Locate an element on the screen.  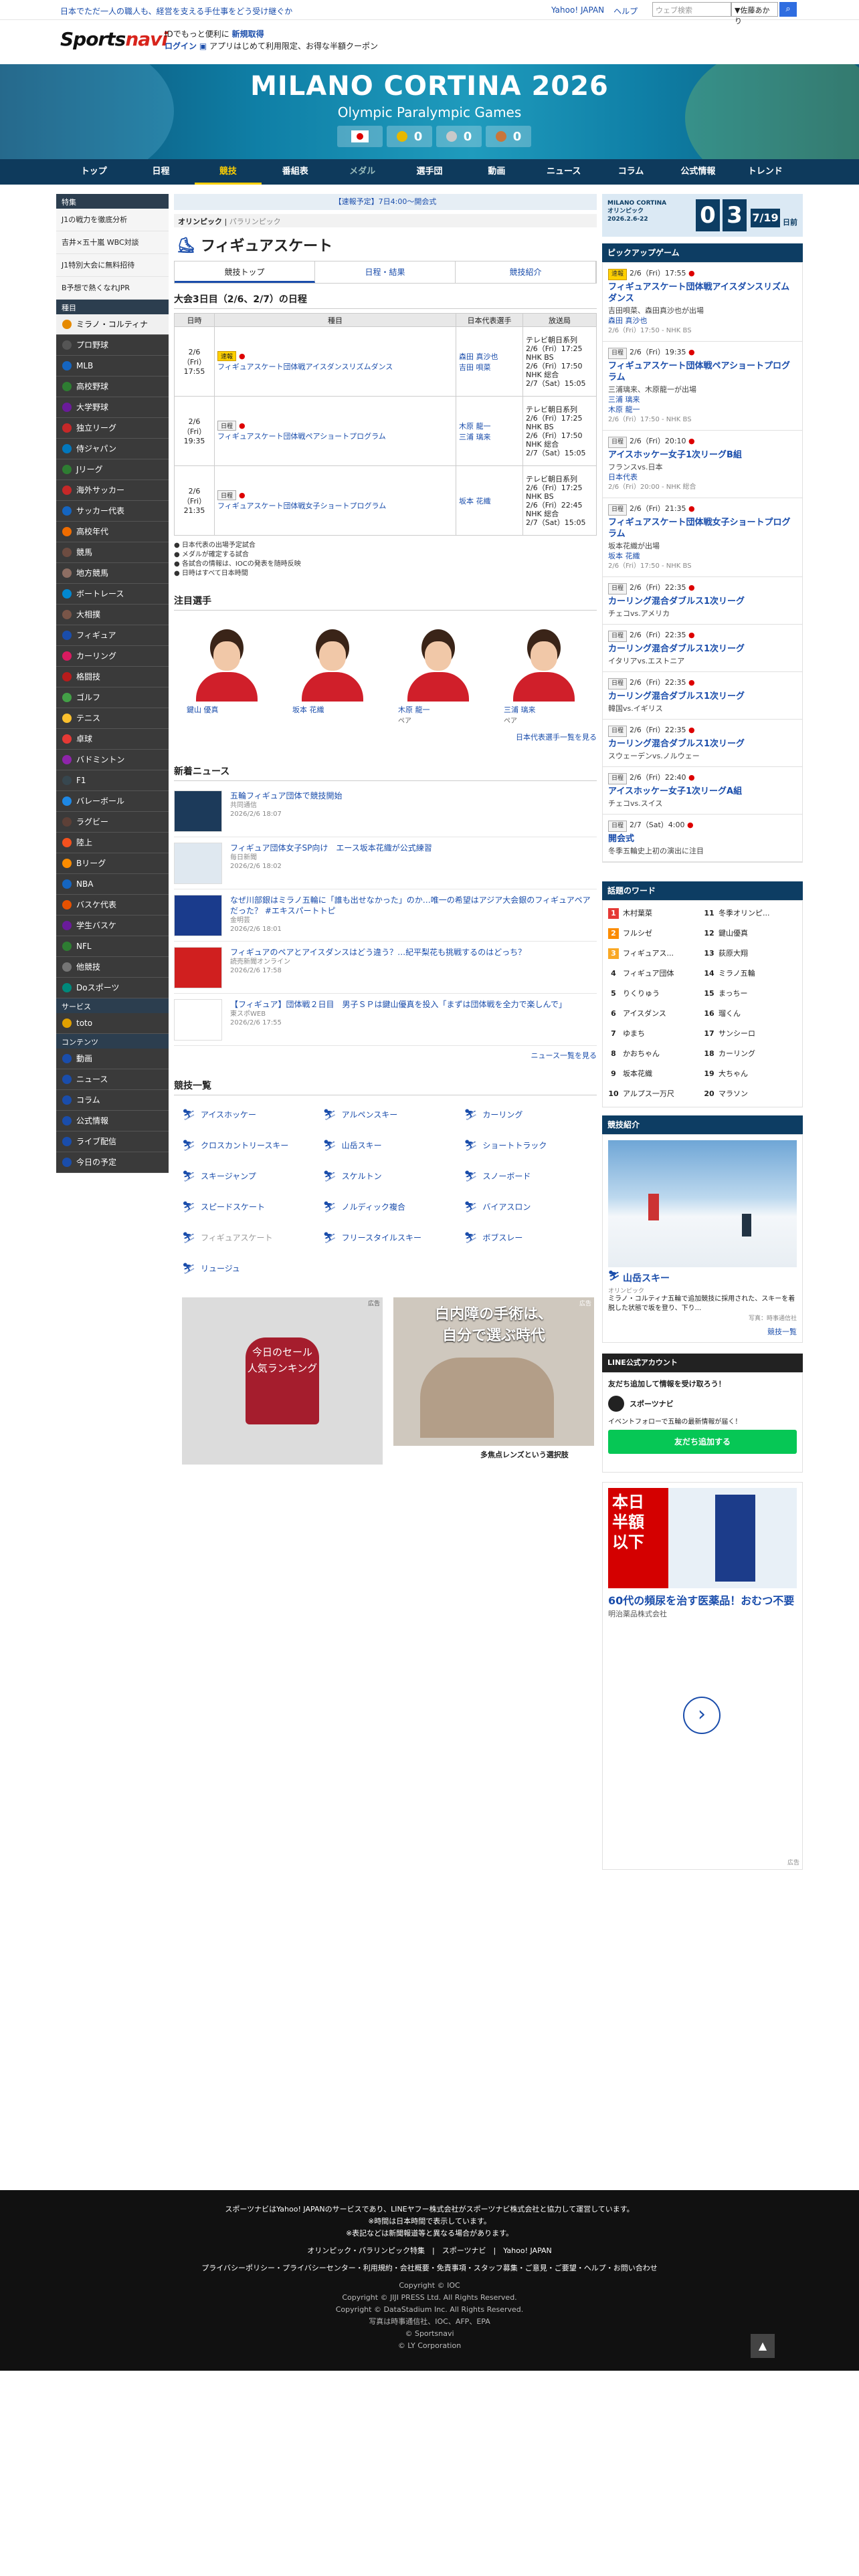
ad-cataract: 白内障の手術は、 自分で選ぶ時代 多焦点レンズという選択肢 広告 is located at coordinates (493, 1381).